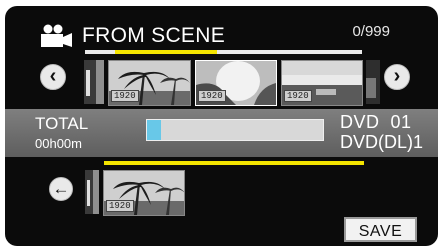 The height and width of the screenshot is (251, 445). I want to click on thumbnail-selected: 1920, so click(236, 83).